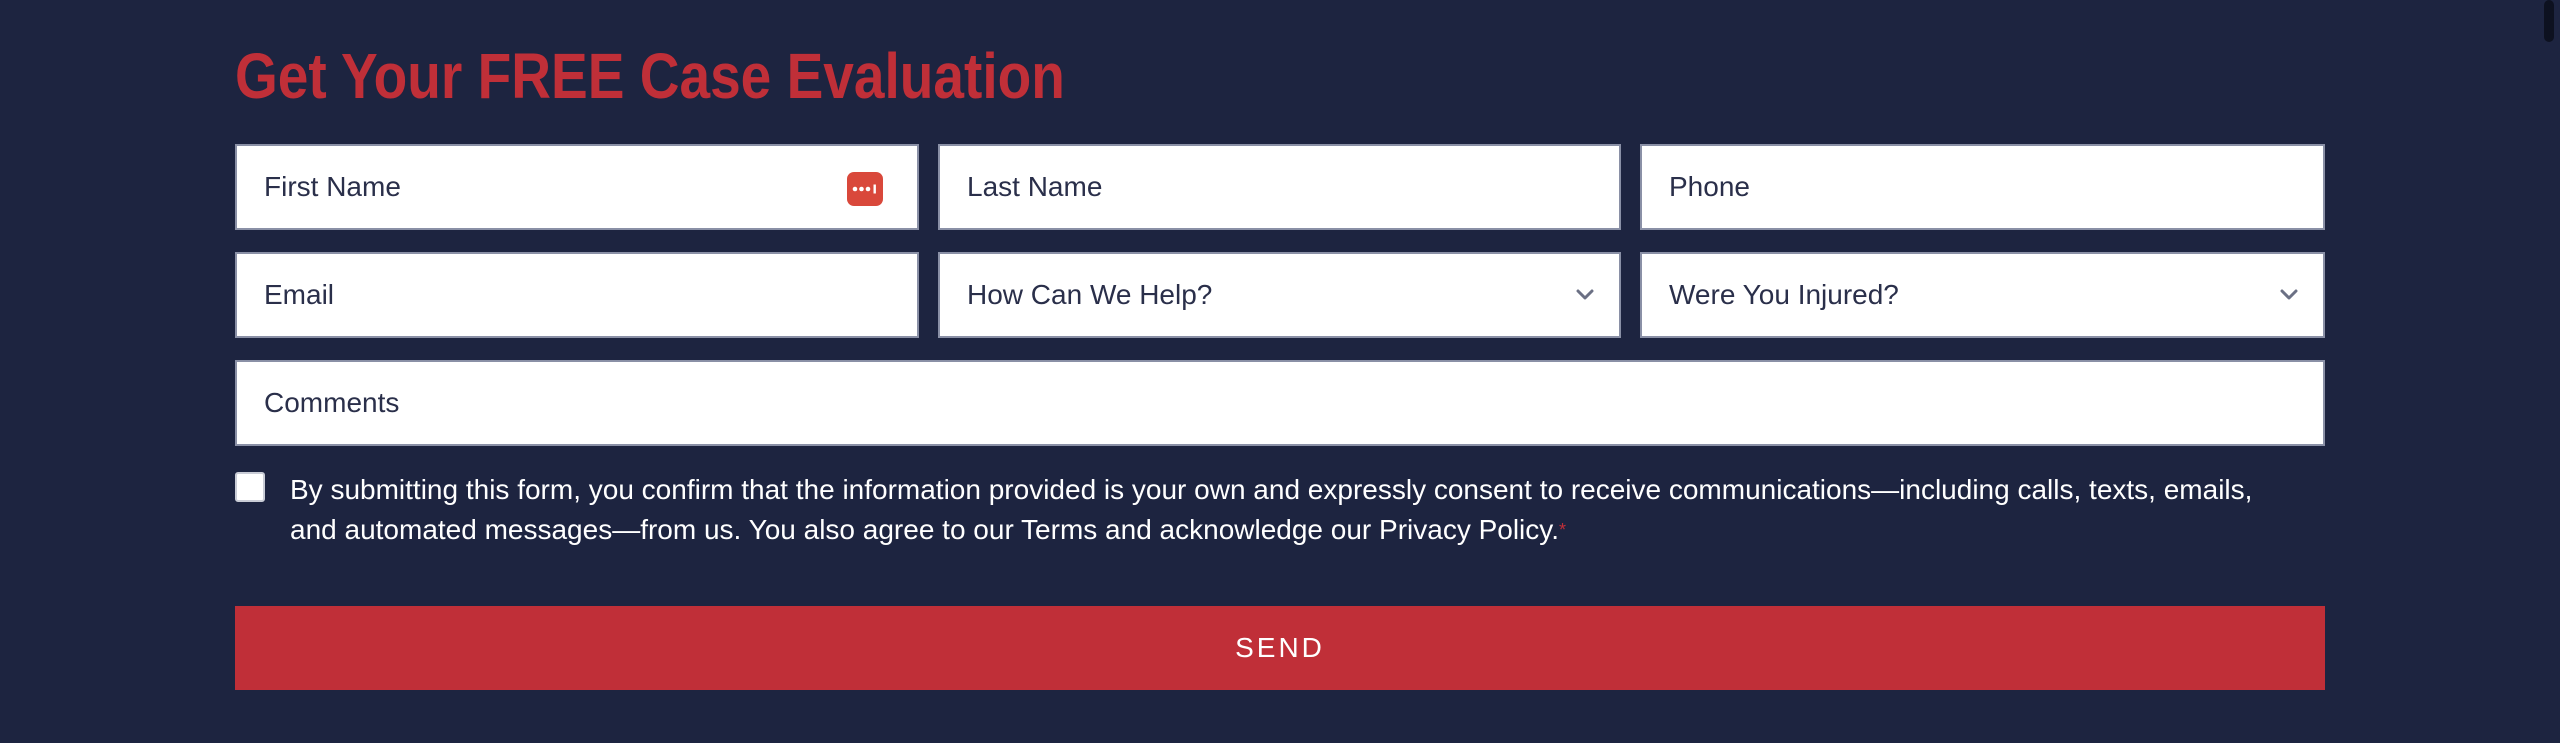 The image size is (2560, 743). Describe the element at coordinates (1562, 530) in the screenshot. I see `required-mark: *` at that location.